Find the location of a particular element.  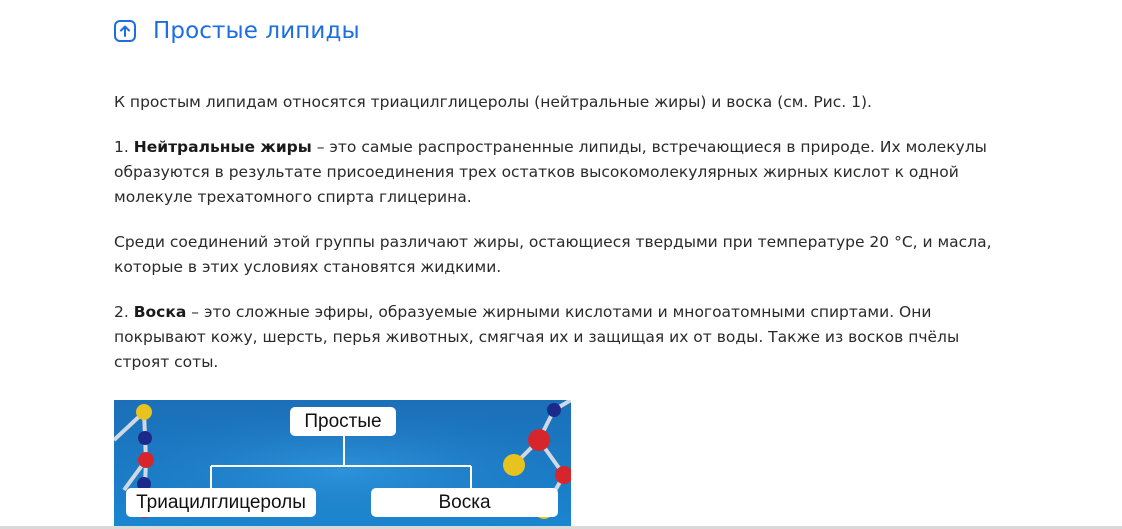

section-heading: Простые липиды is located at coordinates (236, 31).